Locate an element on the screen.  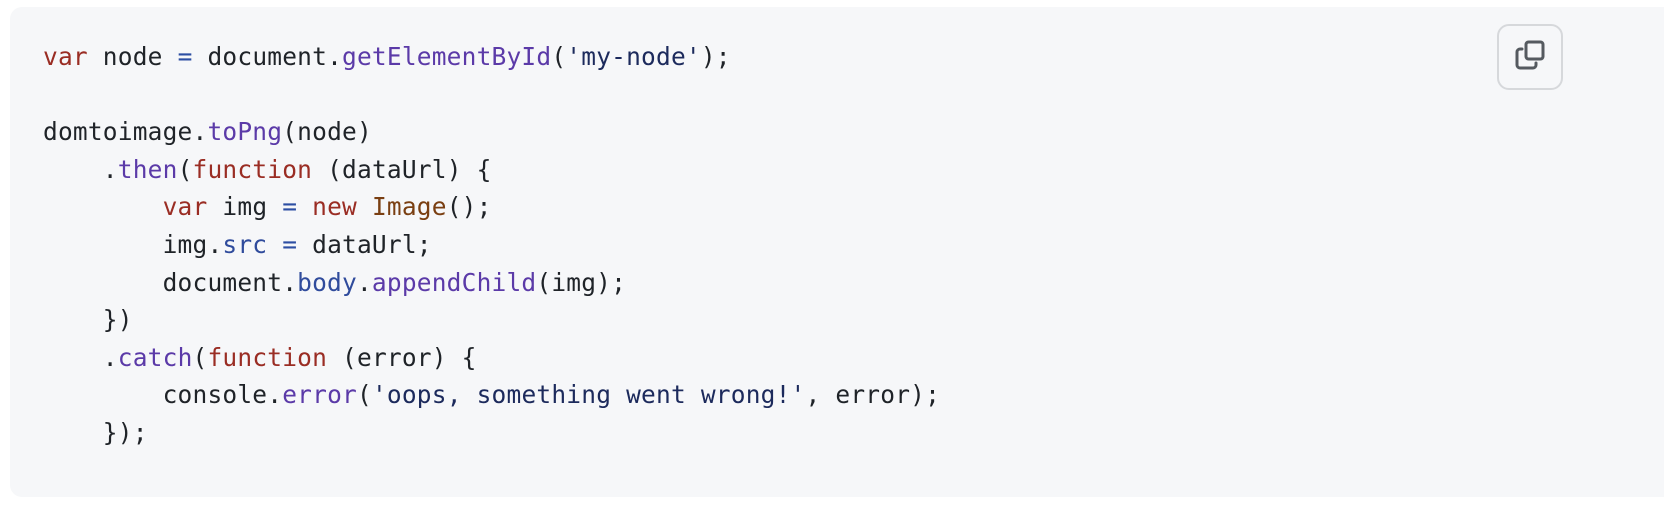
code-line: document.body.appendChild(img); is located at coordinates (491, 283).